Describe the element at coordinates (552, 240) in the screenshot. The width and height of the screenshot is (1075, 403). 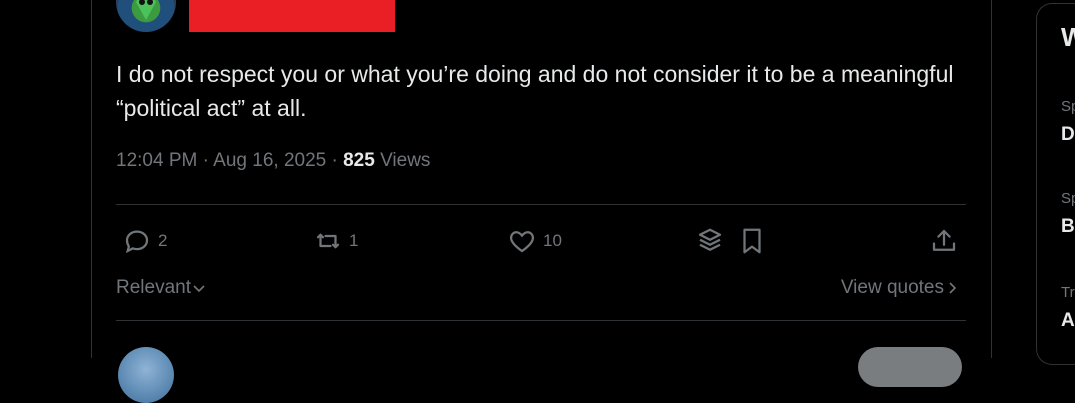
I see `like-count: 10` at that location.